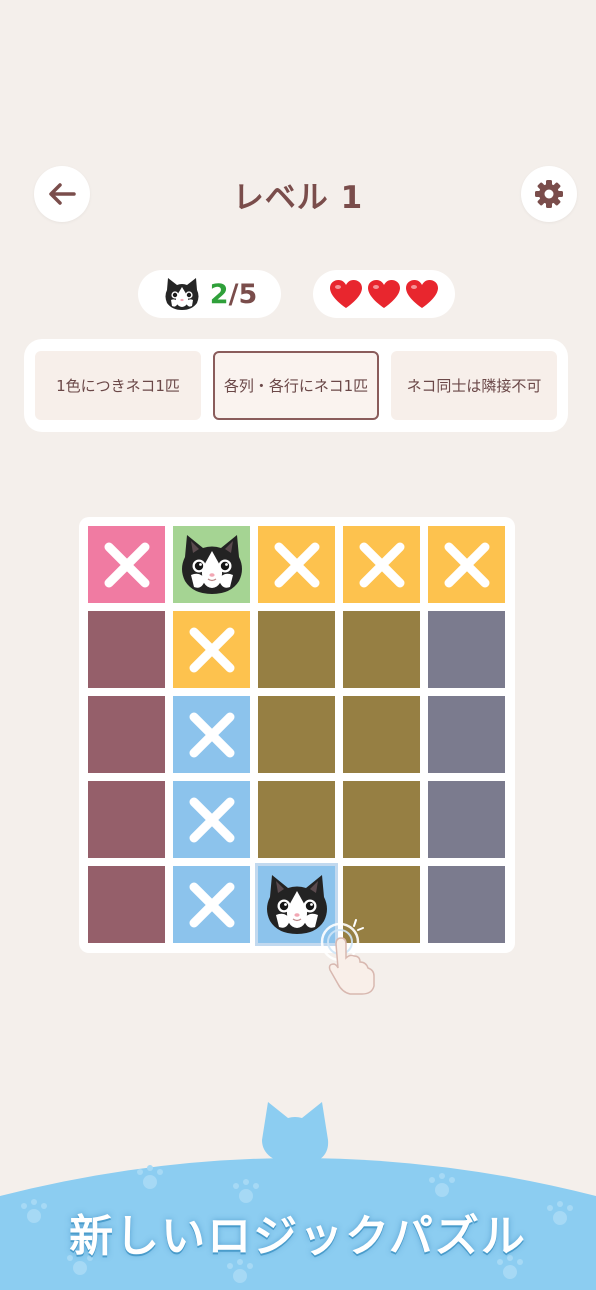 The image size is (596, 1290). What do you see at coordinates (298, 197) in the screenshot?
I see `page-title: レベル 1` at bounding box center [298, 197].